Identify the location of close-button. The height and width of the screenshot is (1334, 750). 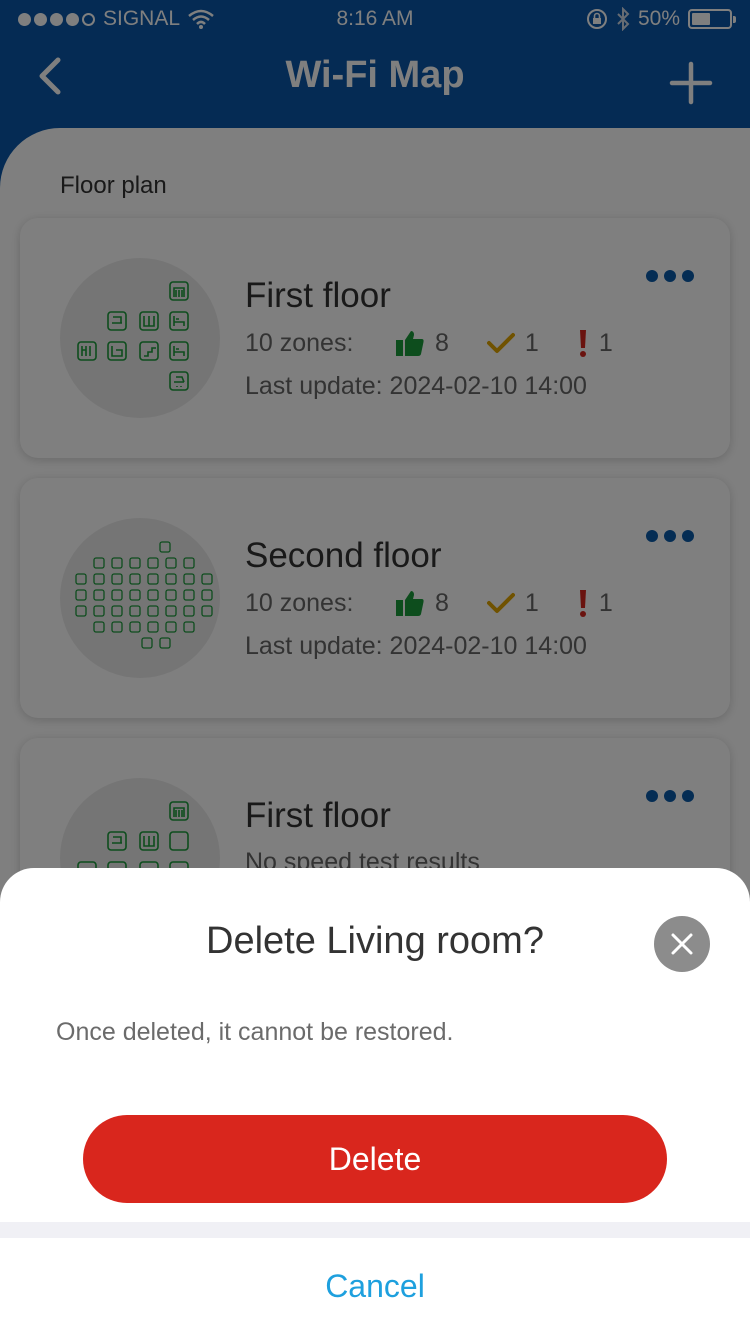
(682, 944).